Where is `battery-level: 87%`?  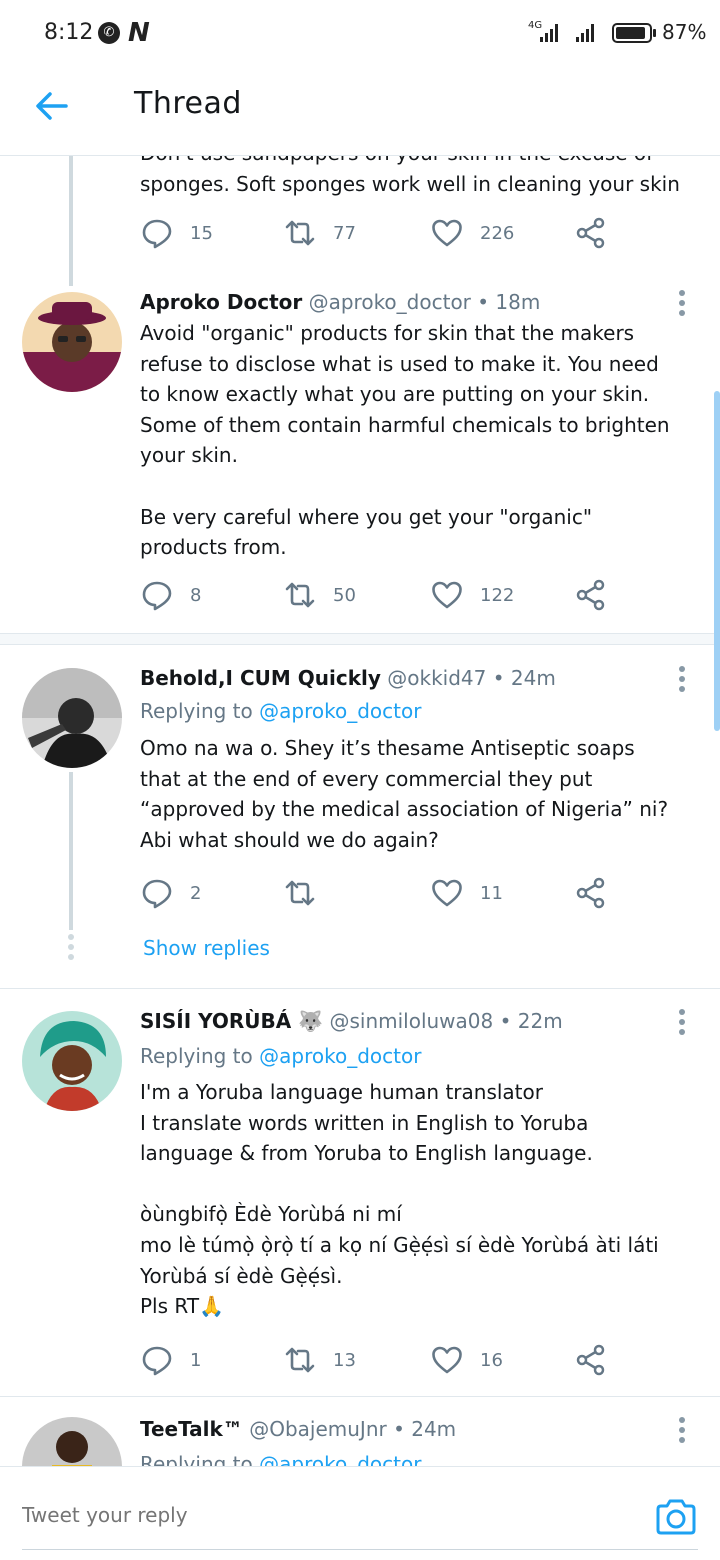 battery-level: 87% is located at coordinates (684, 32).